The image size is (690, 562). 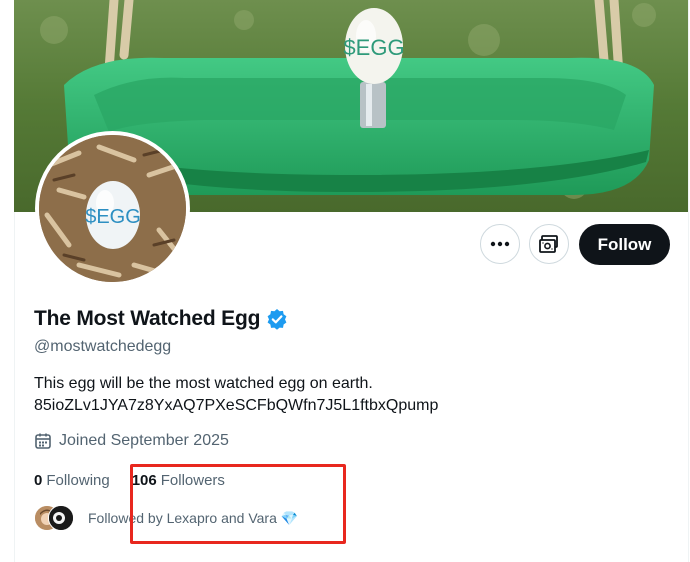 I want to click on followers-link: 106 Followers, so click(x=178, y=480).